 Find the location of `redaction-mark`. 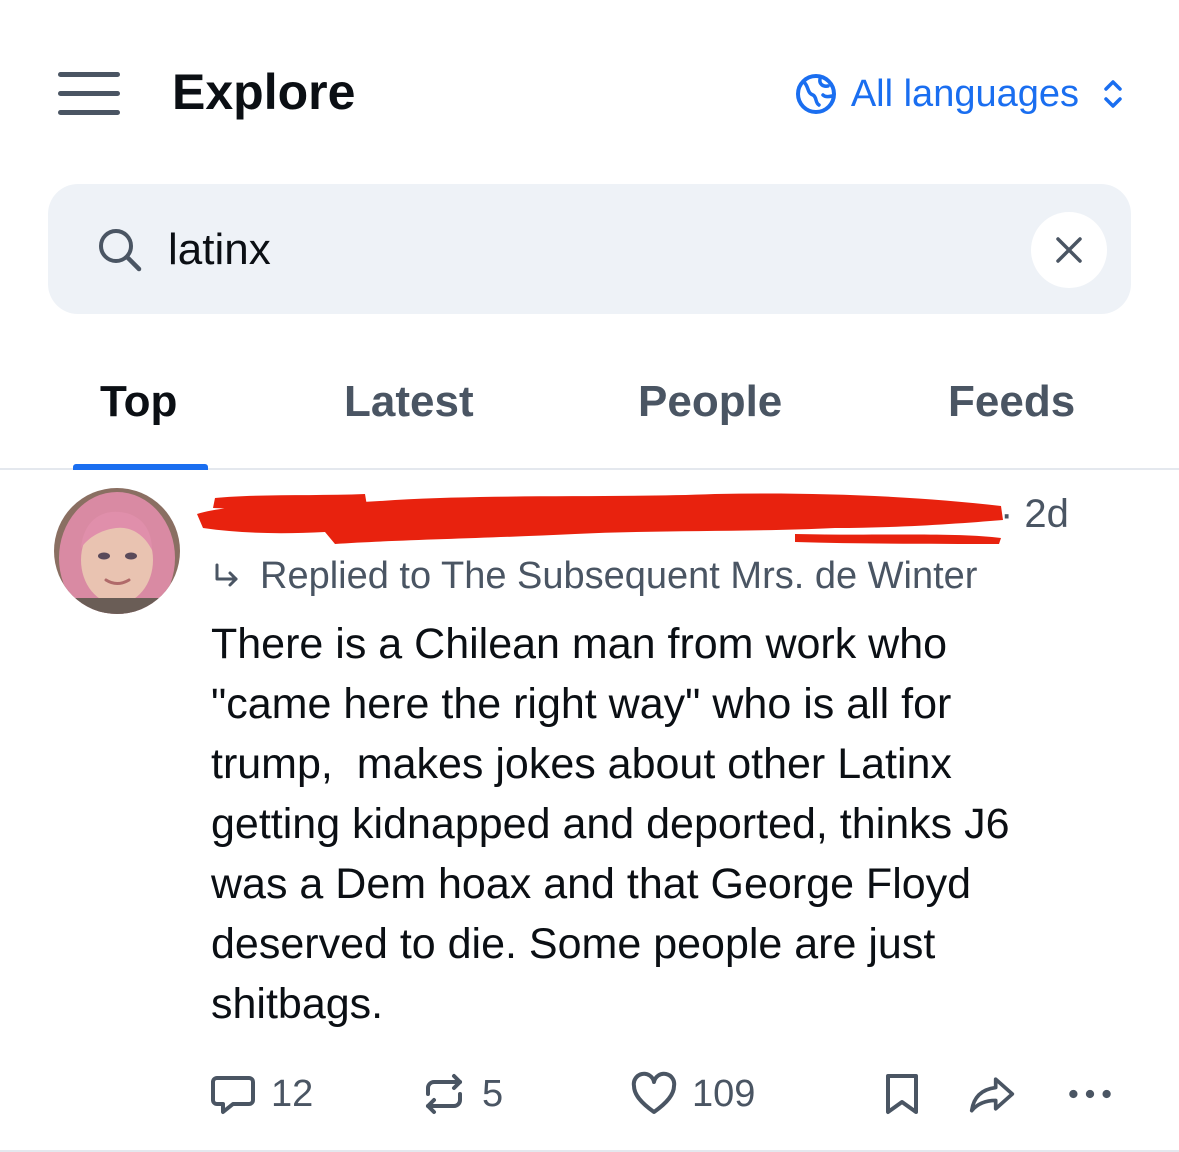

redaction-mark is located at coordinates (600, 518).